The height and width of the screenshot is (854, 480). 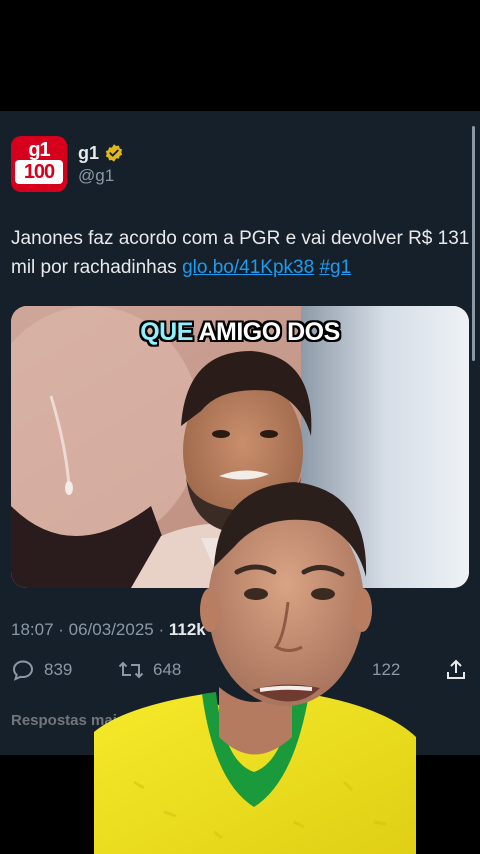 I want to click on tweet-hashtag: #g1, so click(x=335, y=267).